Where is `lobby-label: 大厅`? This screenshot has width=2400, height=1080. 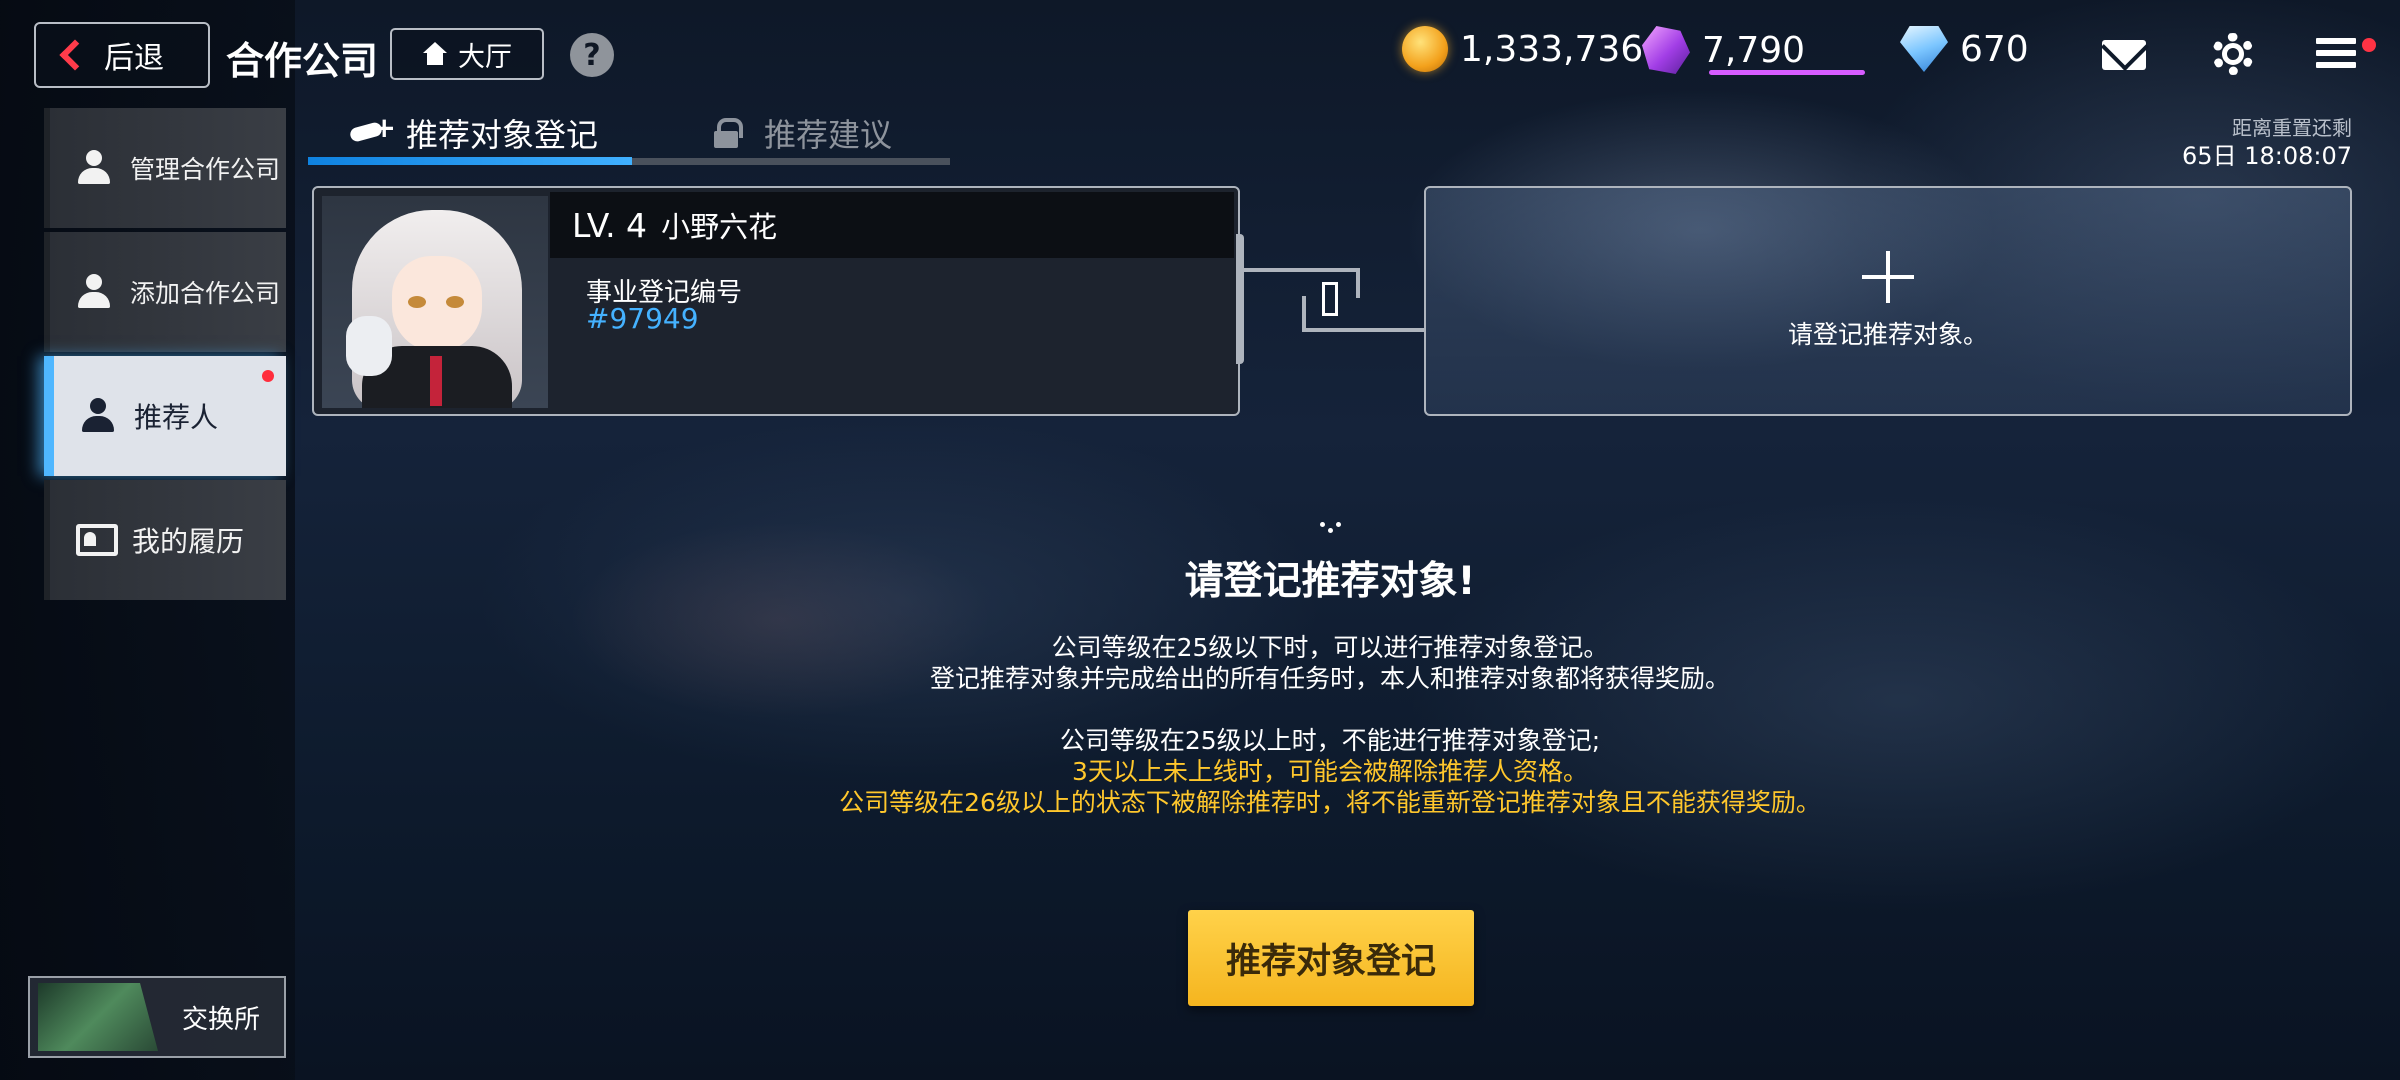
lobby-label: 大厅 is located at coordinates (485, 57).